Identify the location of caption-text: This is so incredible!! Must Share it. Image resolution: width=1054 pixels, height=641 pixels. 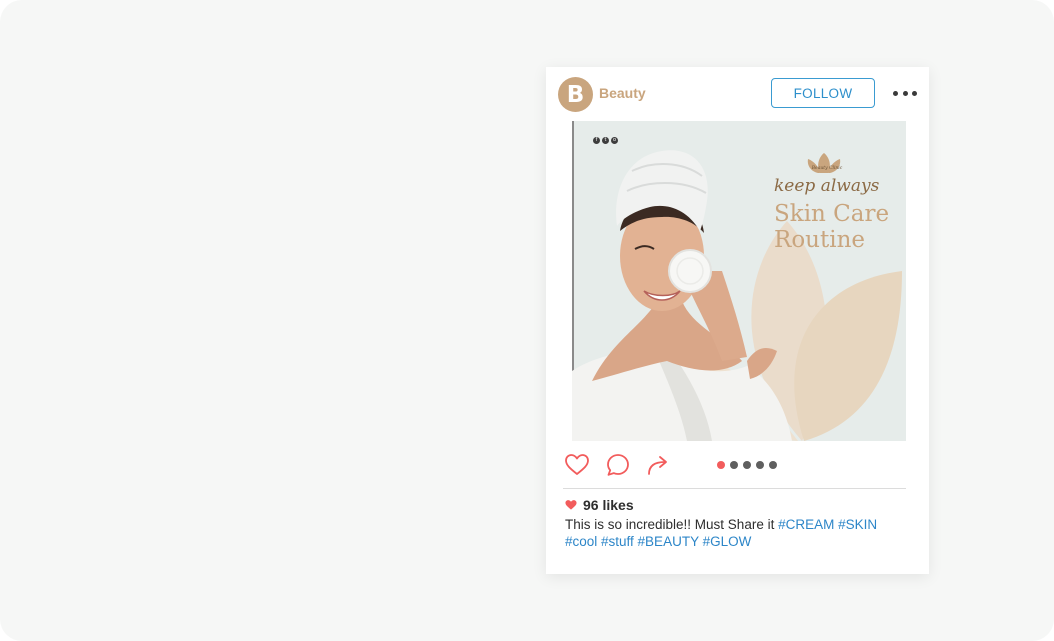
(670, 524).